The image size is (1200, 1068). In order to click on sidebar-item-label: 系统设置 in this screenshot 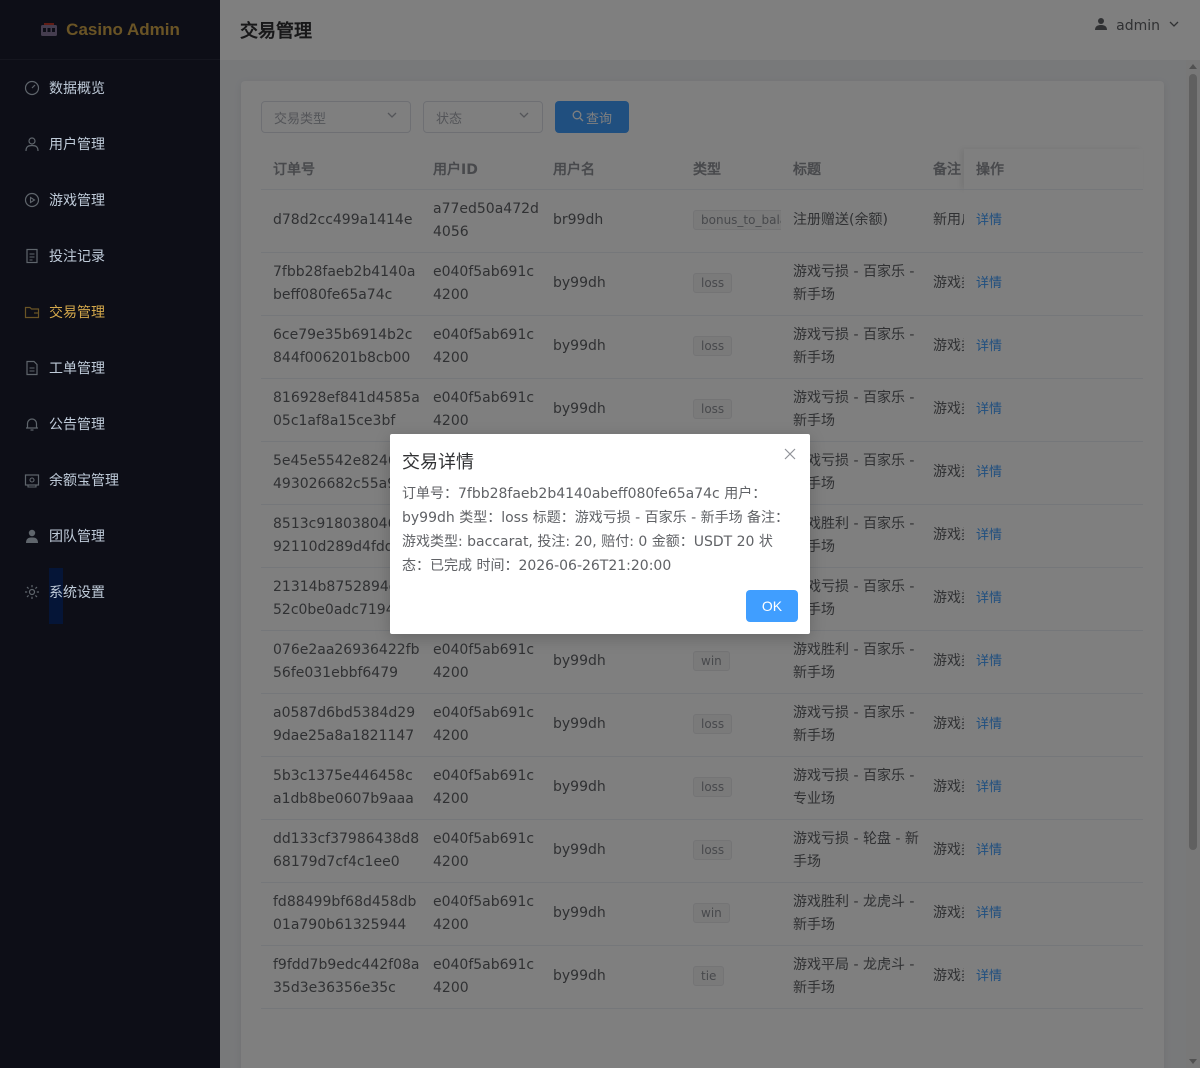, I will do `click(77, 593)`.